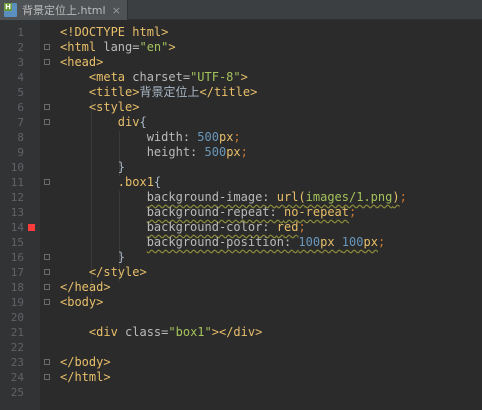 This screenshot has width=482, height=410. I want to click on breakpoint-icon, so click(31, 227).